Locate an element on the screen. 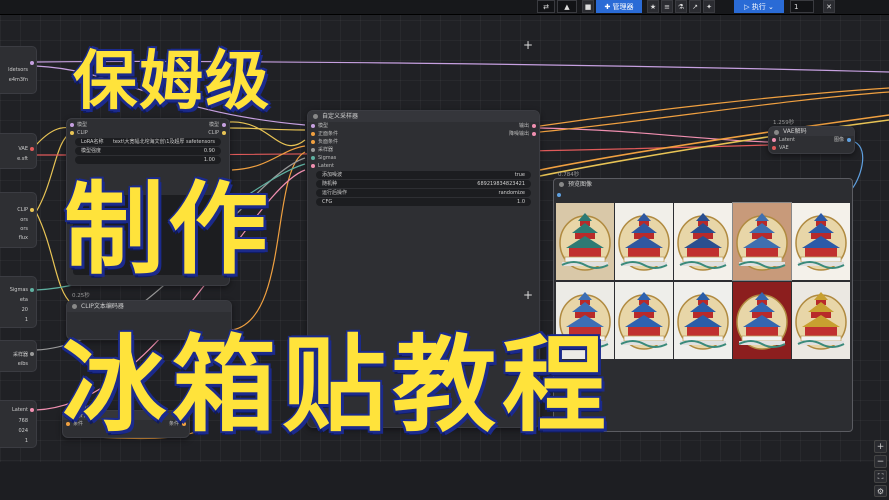 This screenshot has height=500, width=889. puzzle-icon: ✚ is located at coordinates (607, 7).